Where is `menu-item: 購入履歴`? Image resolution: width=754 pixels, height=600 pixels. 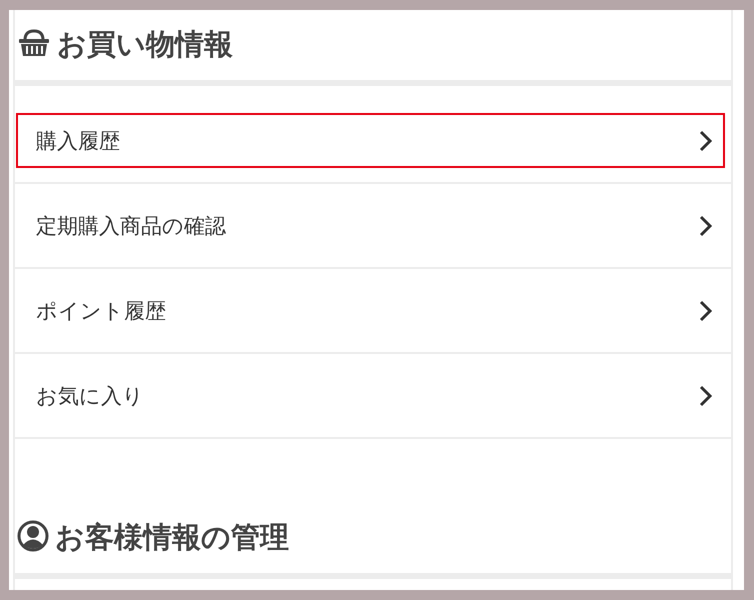 menu-item: 購入履歴 is located at coordinates (370, 140).